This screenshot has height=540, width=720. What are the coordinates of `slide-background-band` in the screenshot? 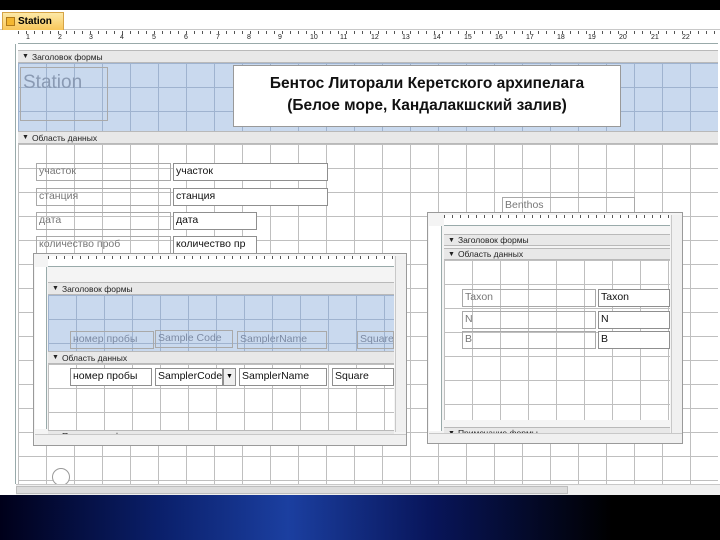 It's located at (360, 517).